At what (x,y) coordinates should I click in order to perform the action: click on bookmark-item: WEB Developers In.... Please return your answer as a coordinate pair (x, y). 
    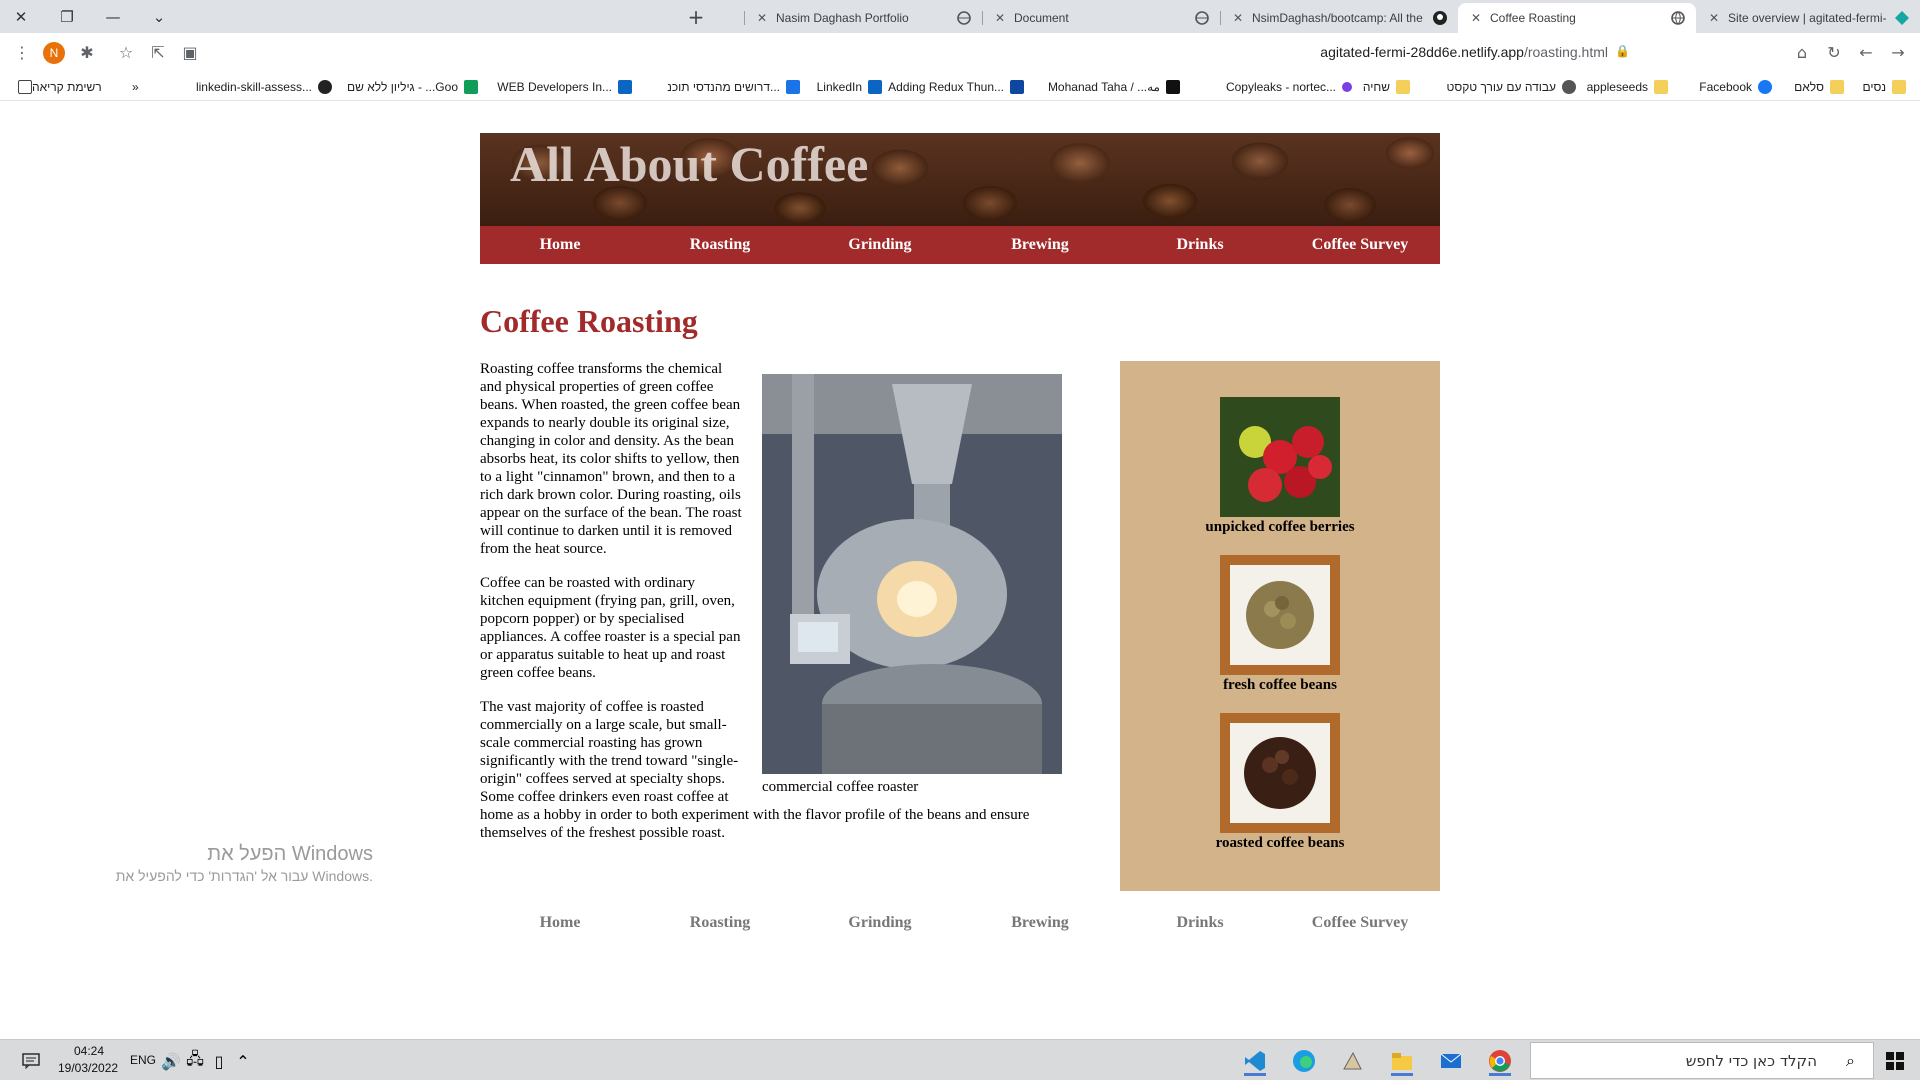
    Looking at the image, I should click on (564, 87).